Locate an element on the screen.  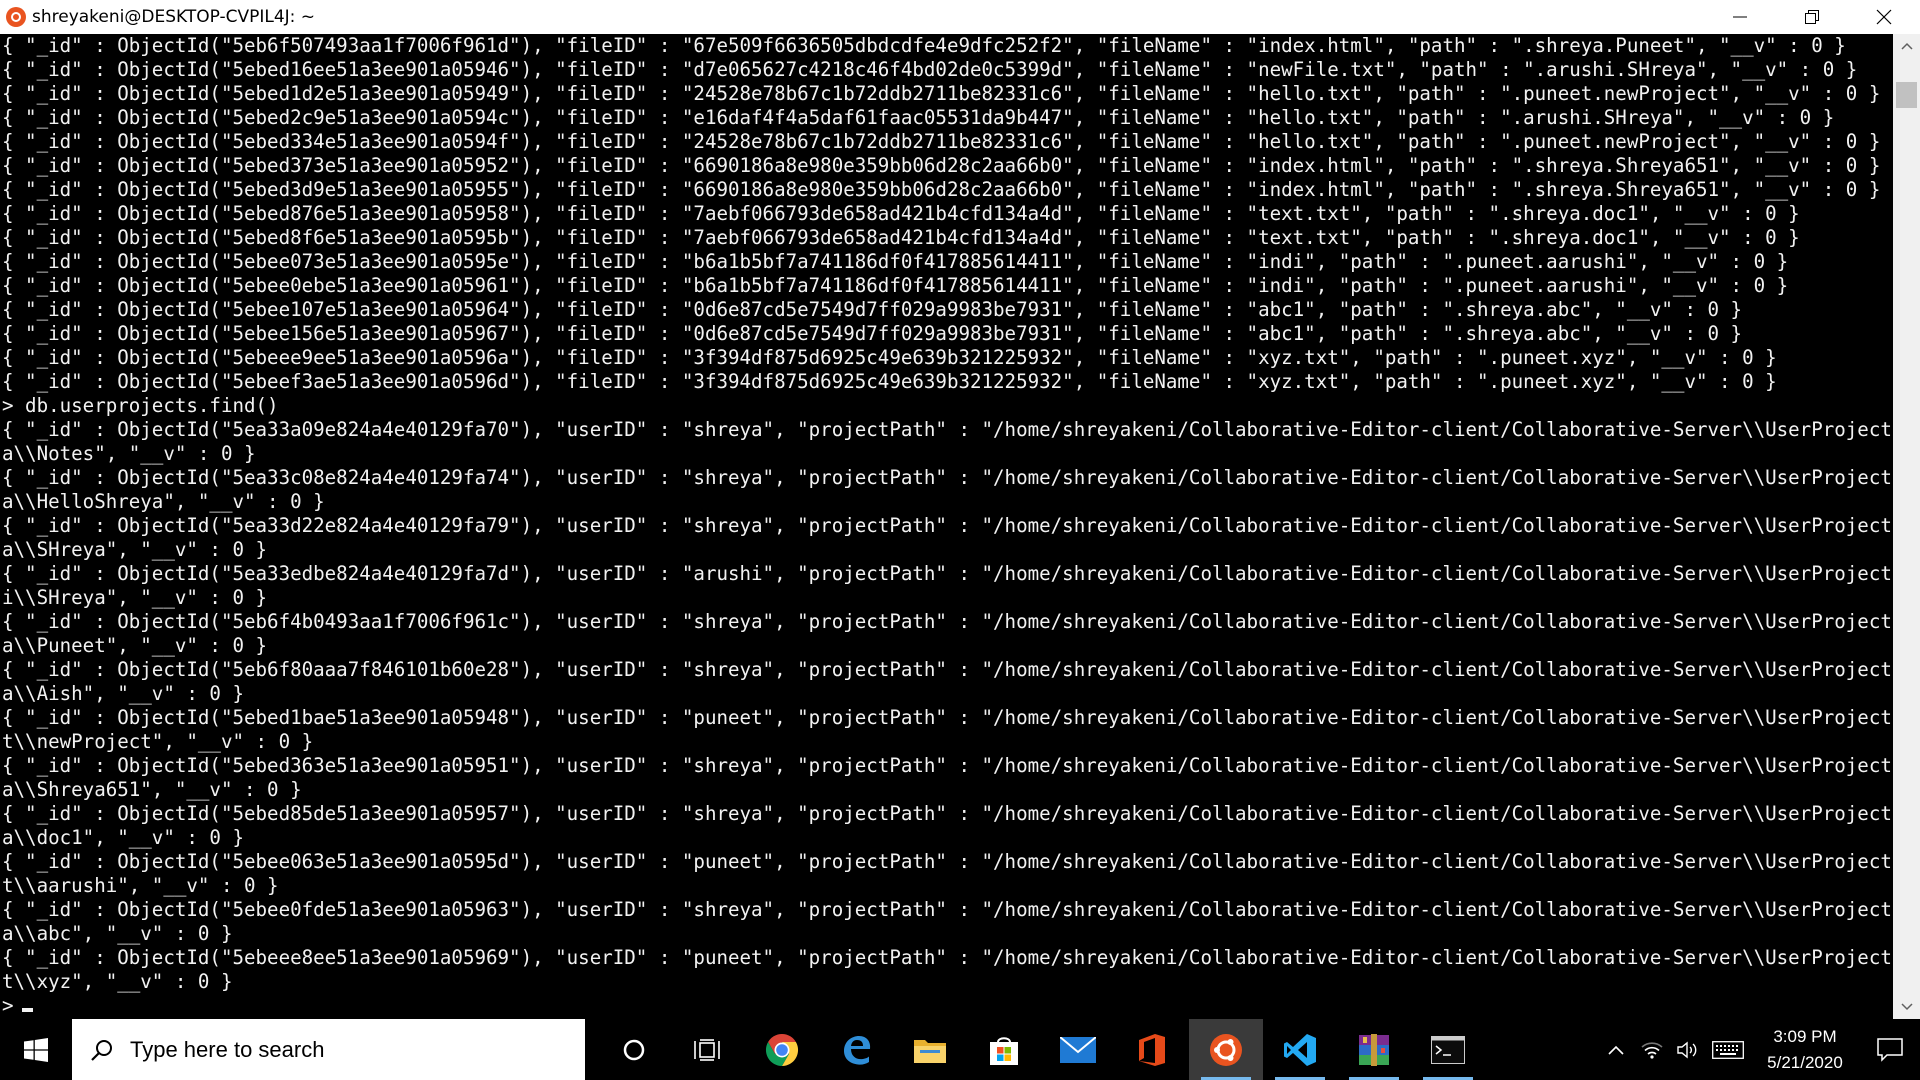
scroll-down-button is located at coordinates (1906, 1007).